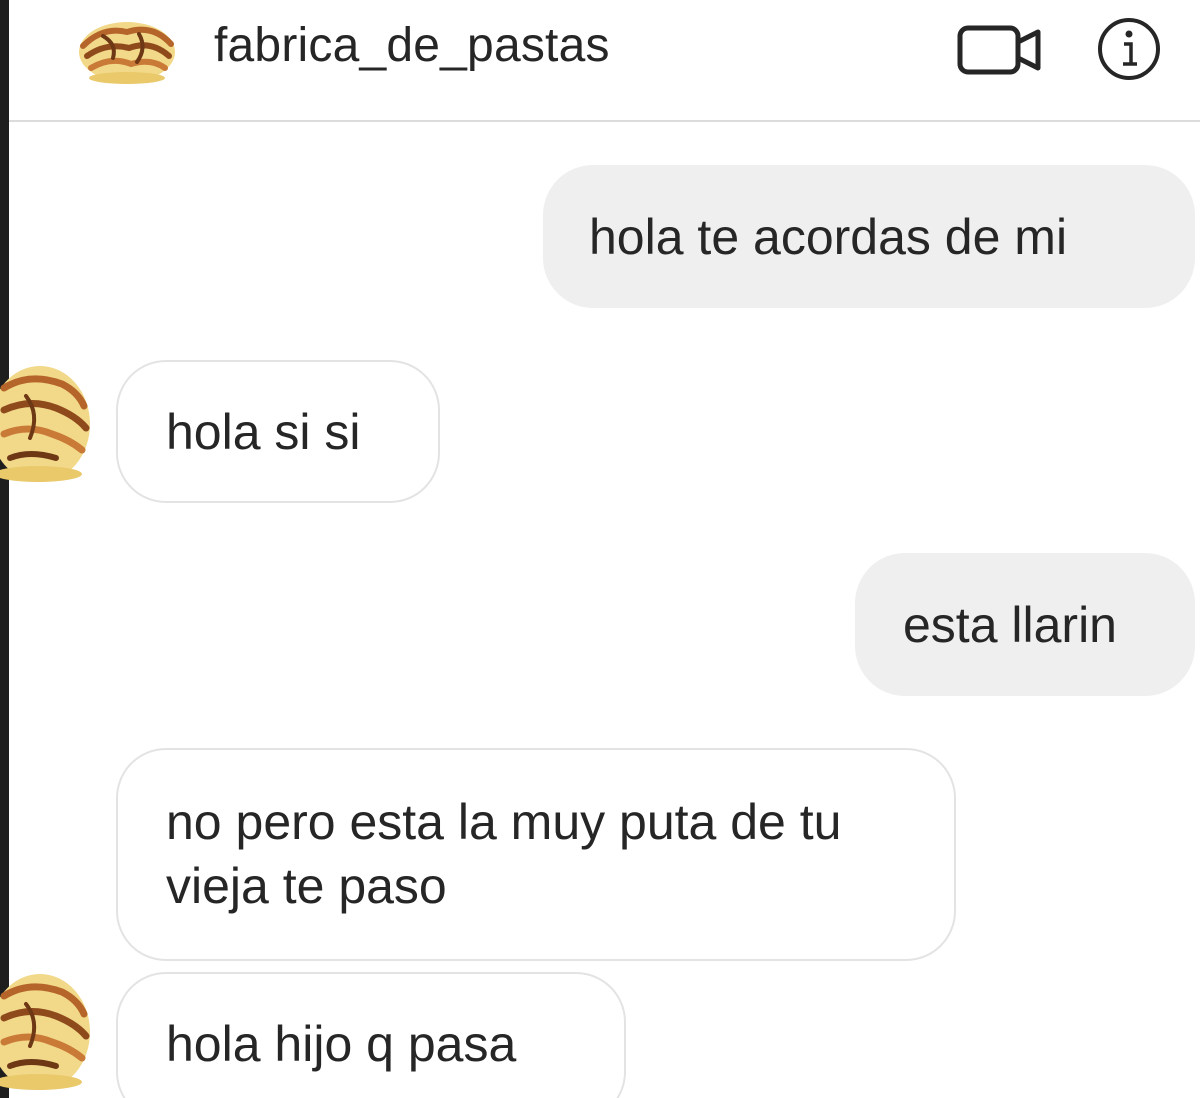  I want to click on chat-username: fabrica_de_pastas, so click(412, 45).